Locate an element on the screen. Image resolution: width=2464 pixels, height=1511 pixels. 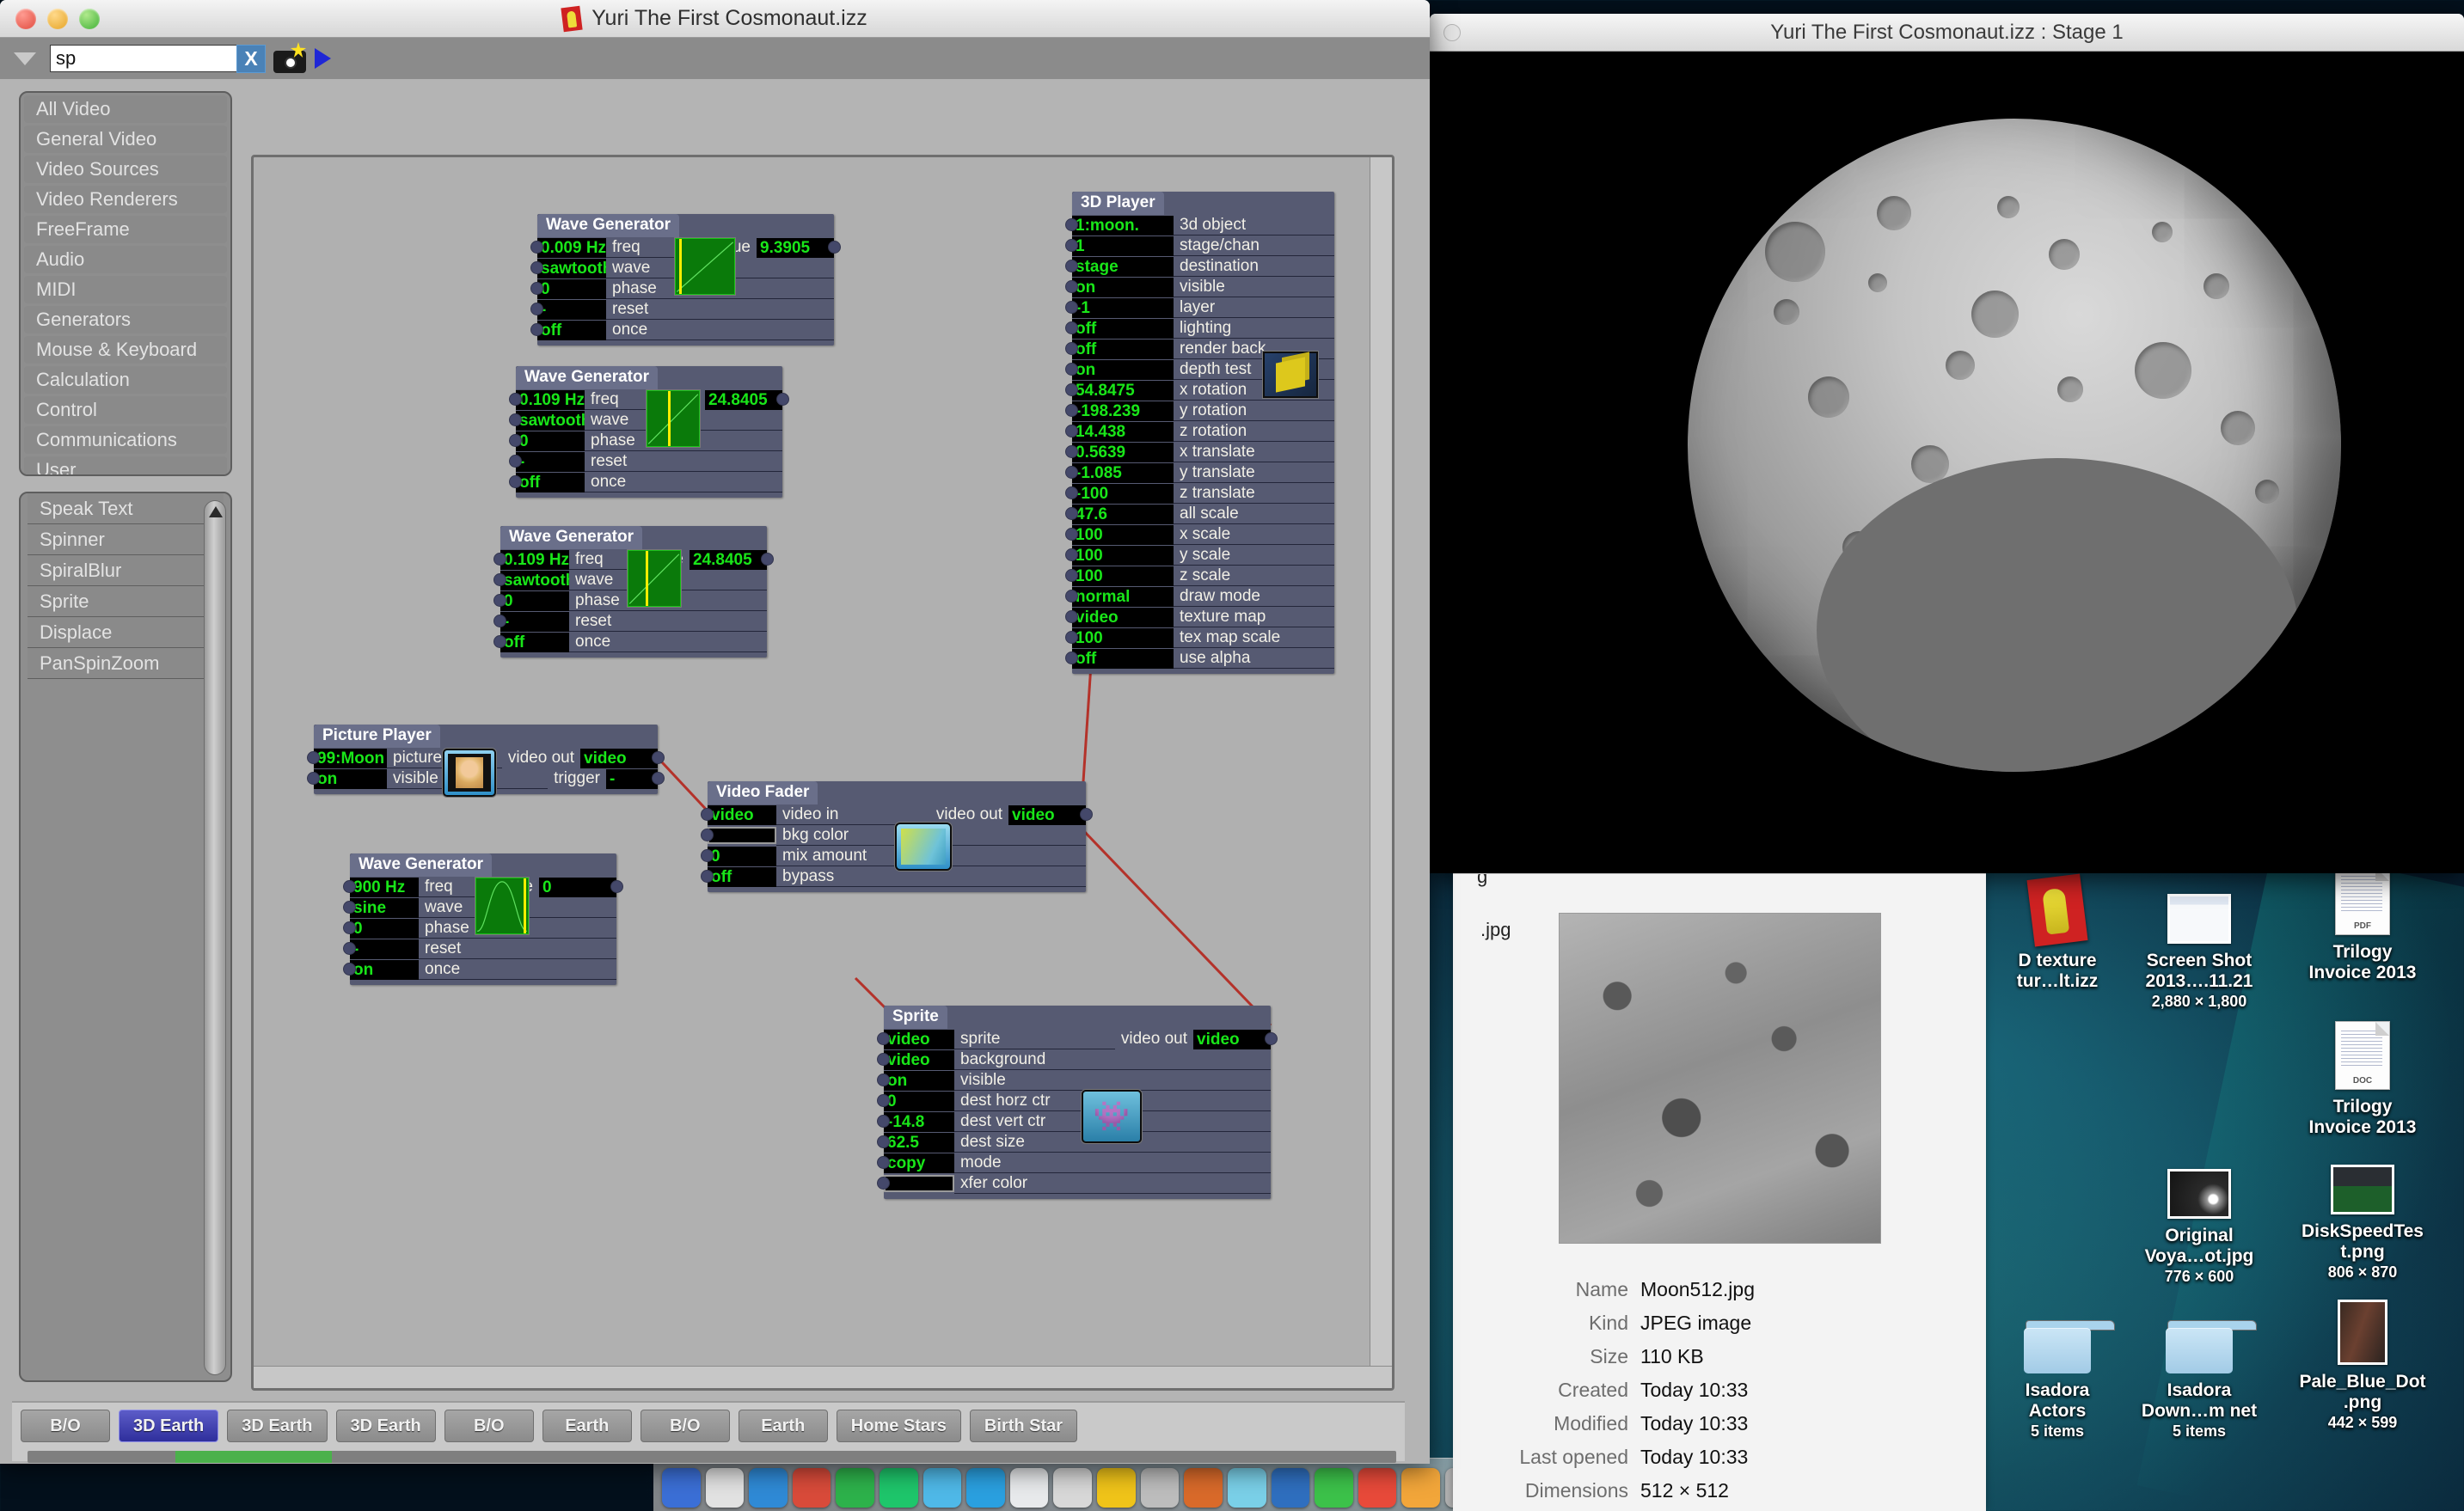
node-input-row: 14.438 z rotation is located at coordinates (1199, 431).